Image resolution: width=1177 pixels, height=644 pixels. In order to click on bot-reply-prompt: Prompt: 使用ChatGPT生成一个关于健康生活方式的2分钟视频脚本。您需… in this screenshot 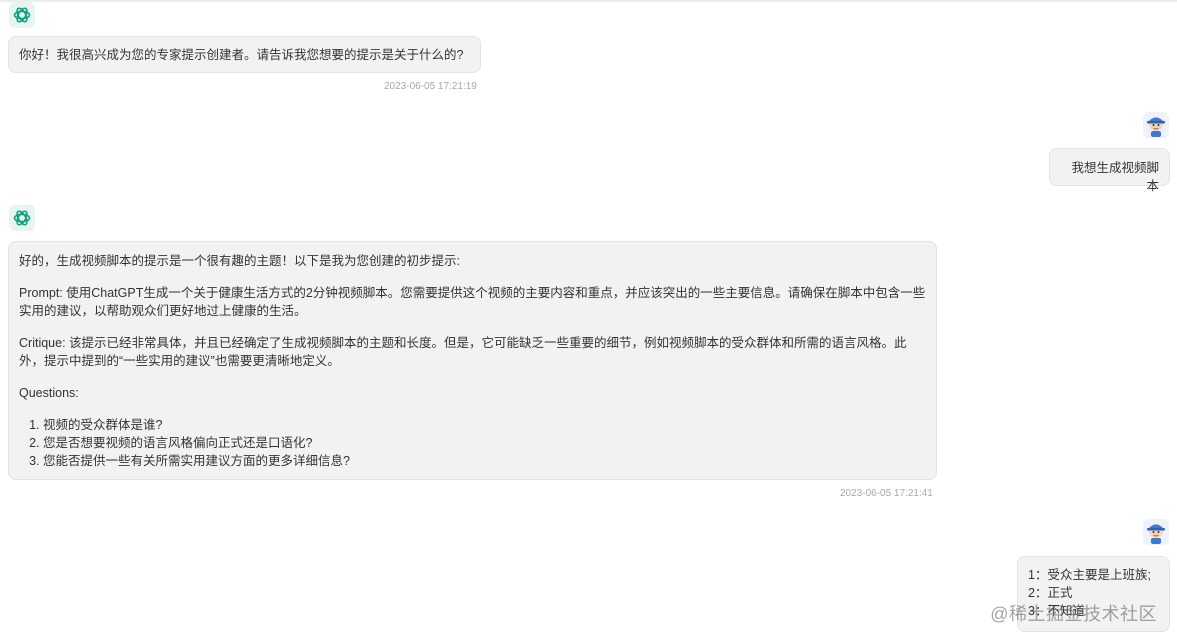, I will do `click(472, 302)`.